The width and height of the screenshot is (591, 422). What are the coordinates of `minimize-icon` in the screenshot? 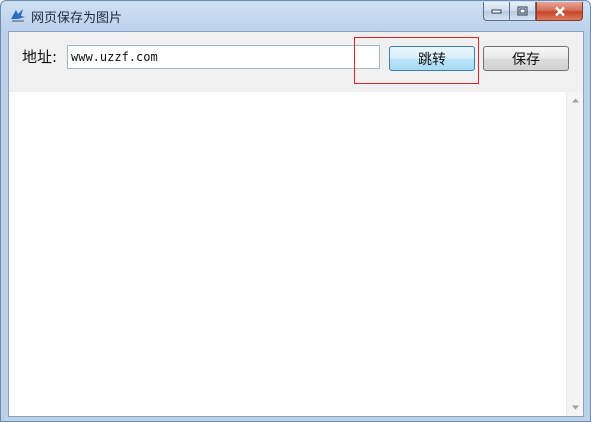 It's located at (496, 11).